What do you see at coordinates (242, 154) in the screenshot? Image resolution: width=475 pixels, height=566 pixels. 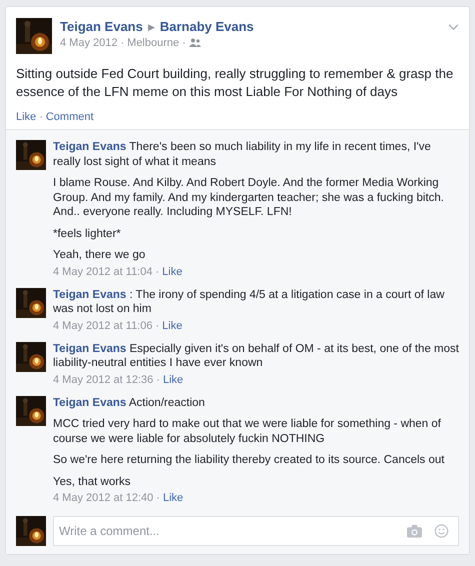 I see `comment-text: Teigan Evans There's been so much liability in my life in recent times, I've really lost sight of what it means` at bounding box center [242, 154].